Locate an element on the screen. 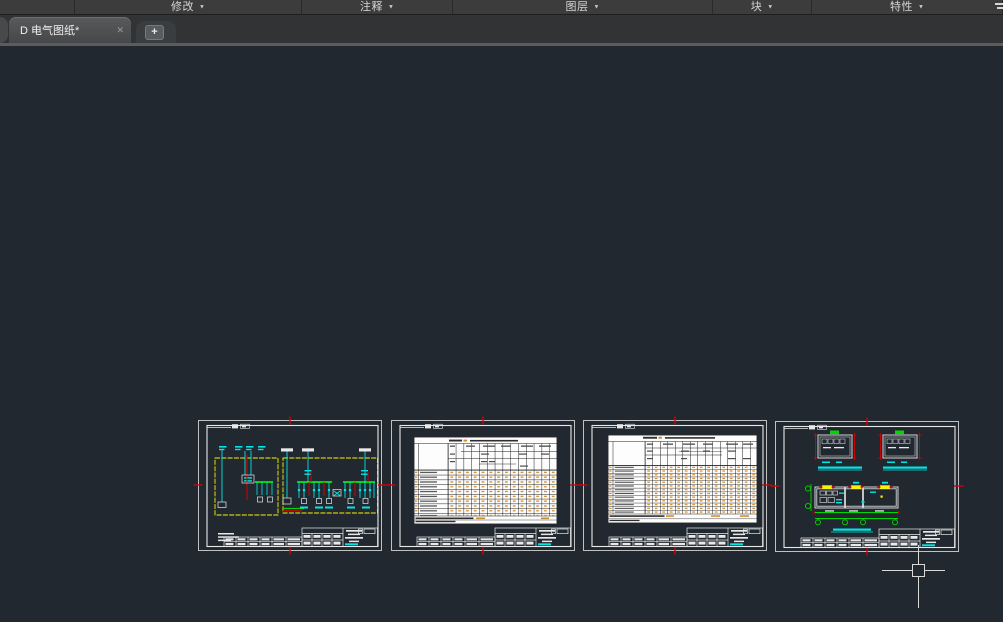 Image resolution: width=1003 pixels, height=622 pixels. ribbon-panel-leading is located at coordinates (37, 7).